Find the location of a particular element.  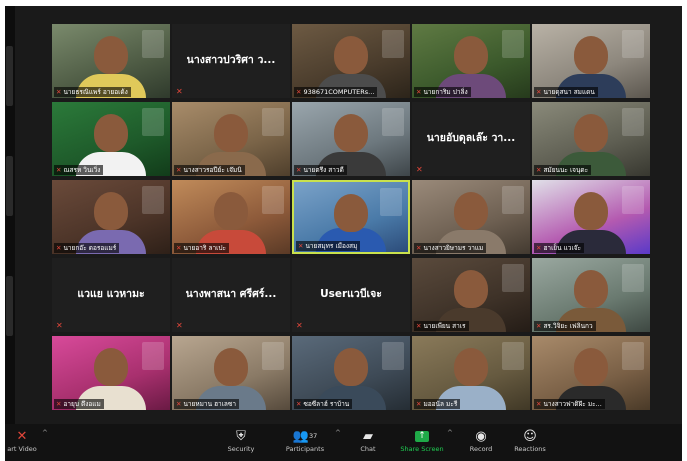

participant-name-label: ✕ นายเพียน สาเร is located at coordinates (441, 326).